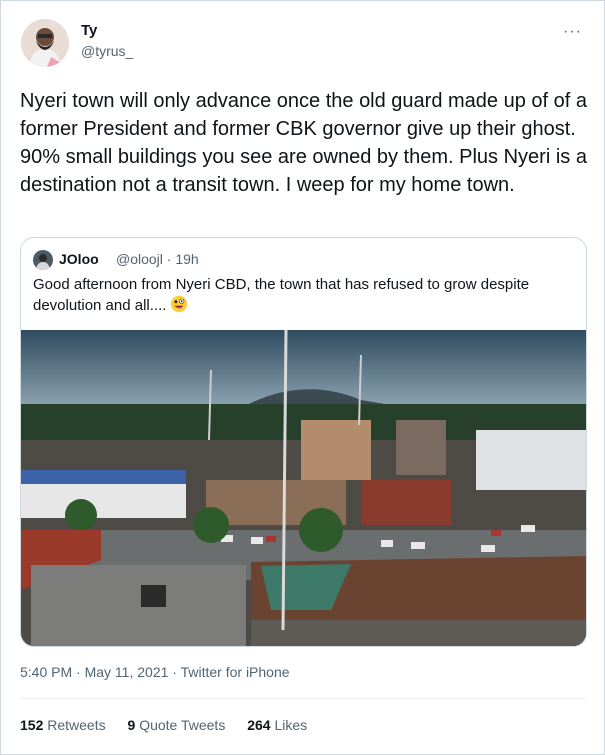  Describe the element at coordinates (89, 30) in the screenshot. I see `author-display-name: Ty` at that location.